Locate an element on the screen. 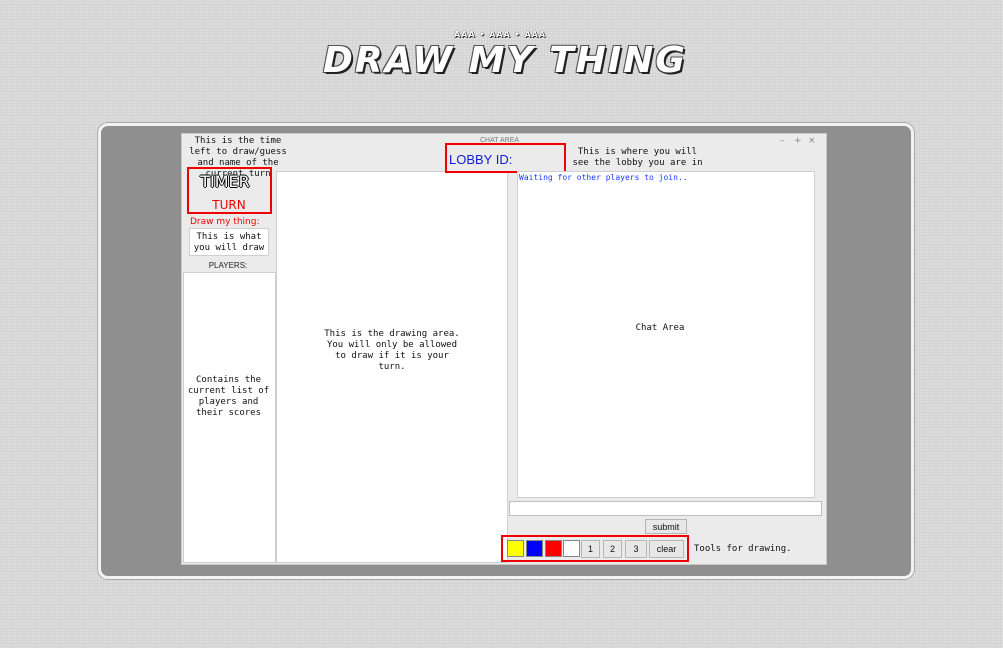 The width and height of the screenshot is (1003, 648). word-note: This is what you will draw is located at coordinates (229, 242).